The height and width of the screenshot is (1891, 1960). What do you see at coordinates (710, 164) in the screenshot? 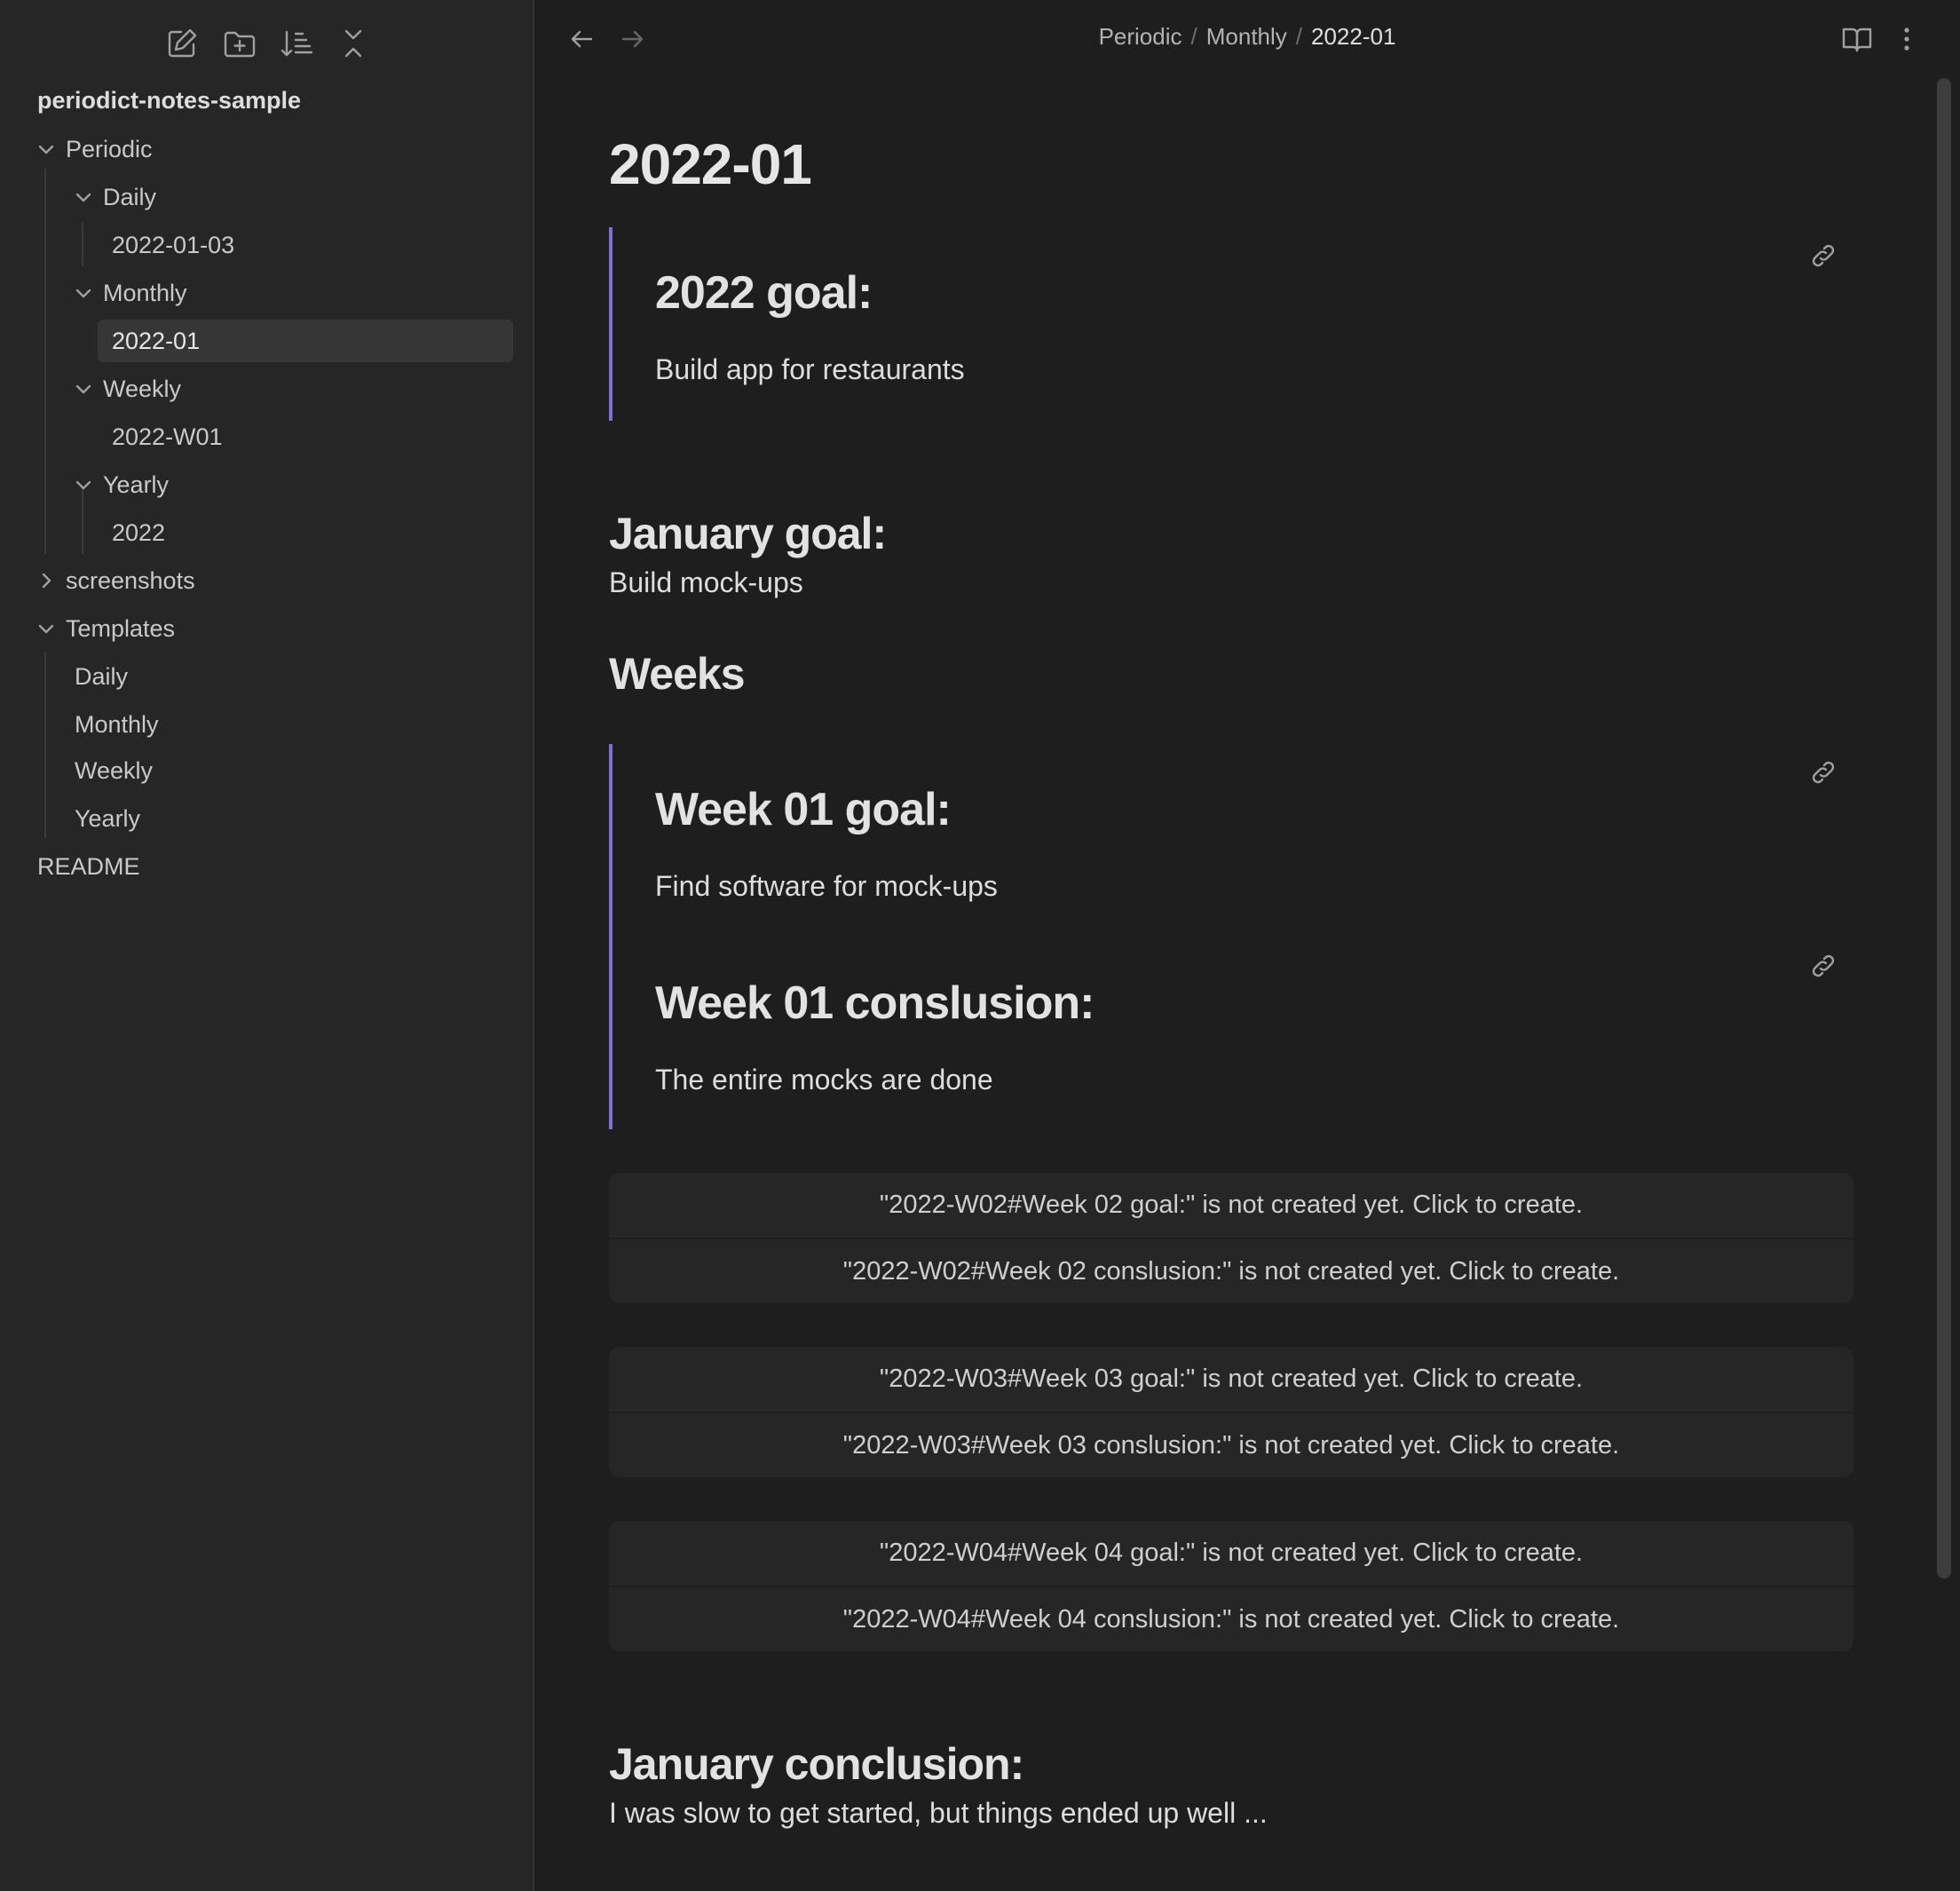
I see `note-title: 2022-01` at bounding box center [710, 164].